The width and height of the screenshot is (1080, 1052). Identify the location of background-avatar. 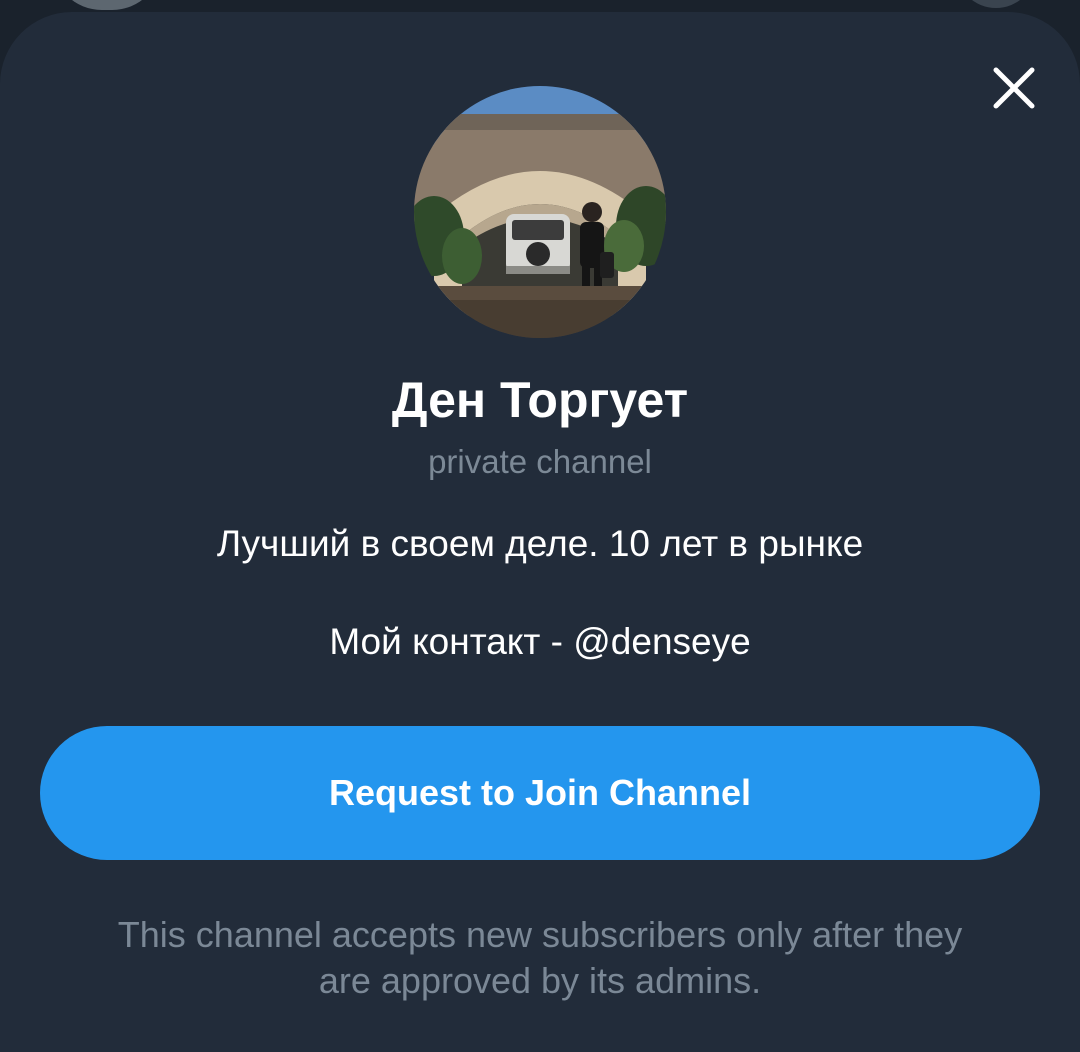
(107, 5).